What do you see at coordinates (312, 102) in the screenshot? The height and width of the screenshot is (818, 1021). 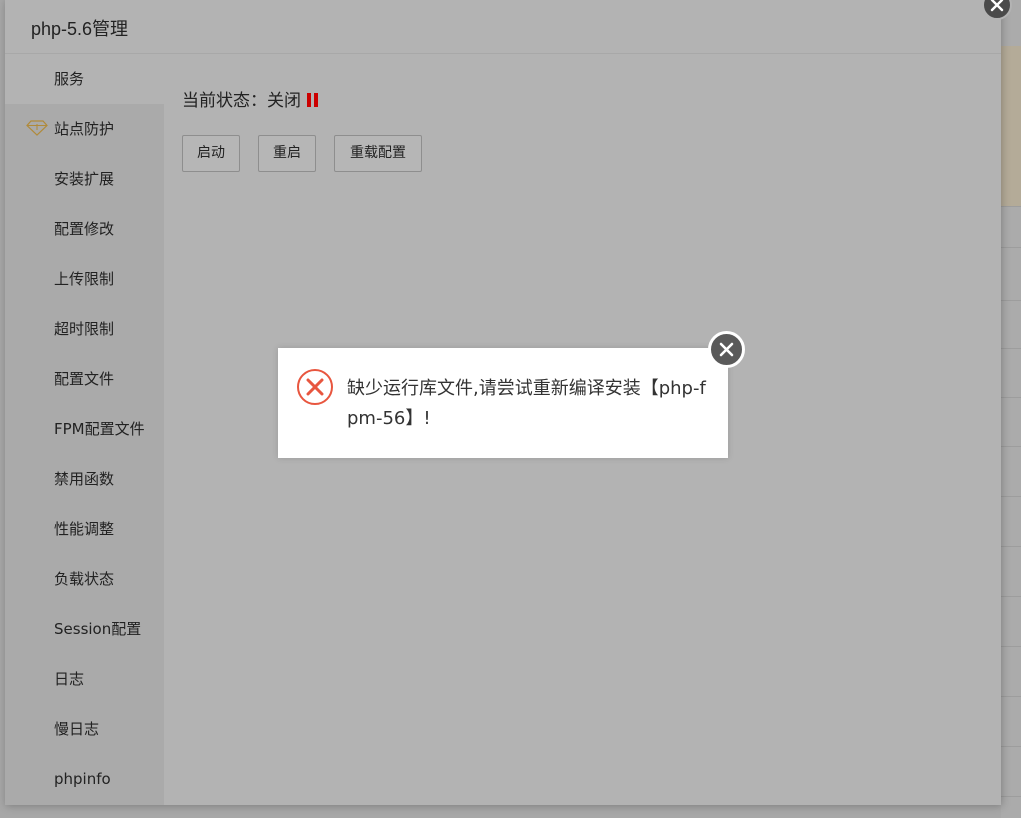 I see `pause-icon` at bounding box center [312, 102].